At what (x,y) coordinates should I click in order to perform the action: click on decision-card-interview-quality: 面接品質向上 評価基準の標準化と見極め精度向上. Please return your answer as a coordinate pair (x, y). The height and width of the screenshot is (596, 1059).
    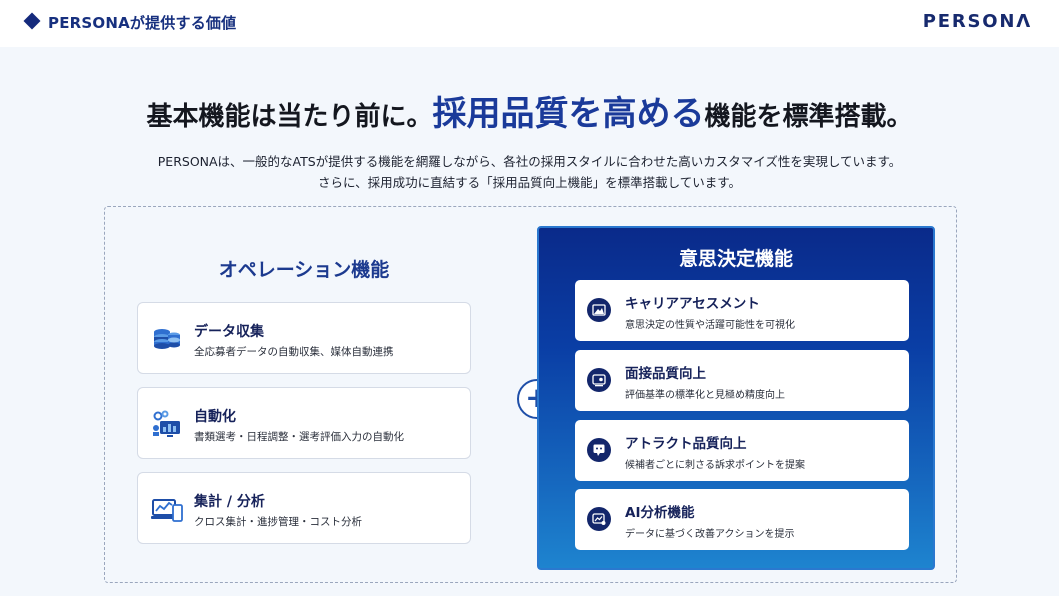
    Looking at the image, I should click on (742, 380).